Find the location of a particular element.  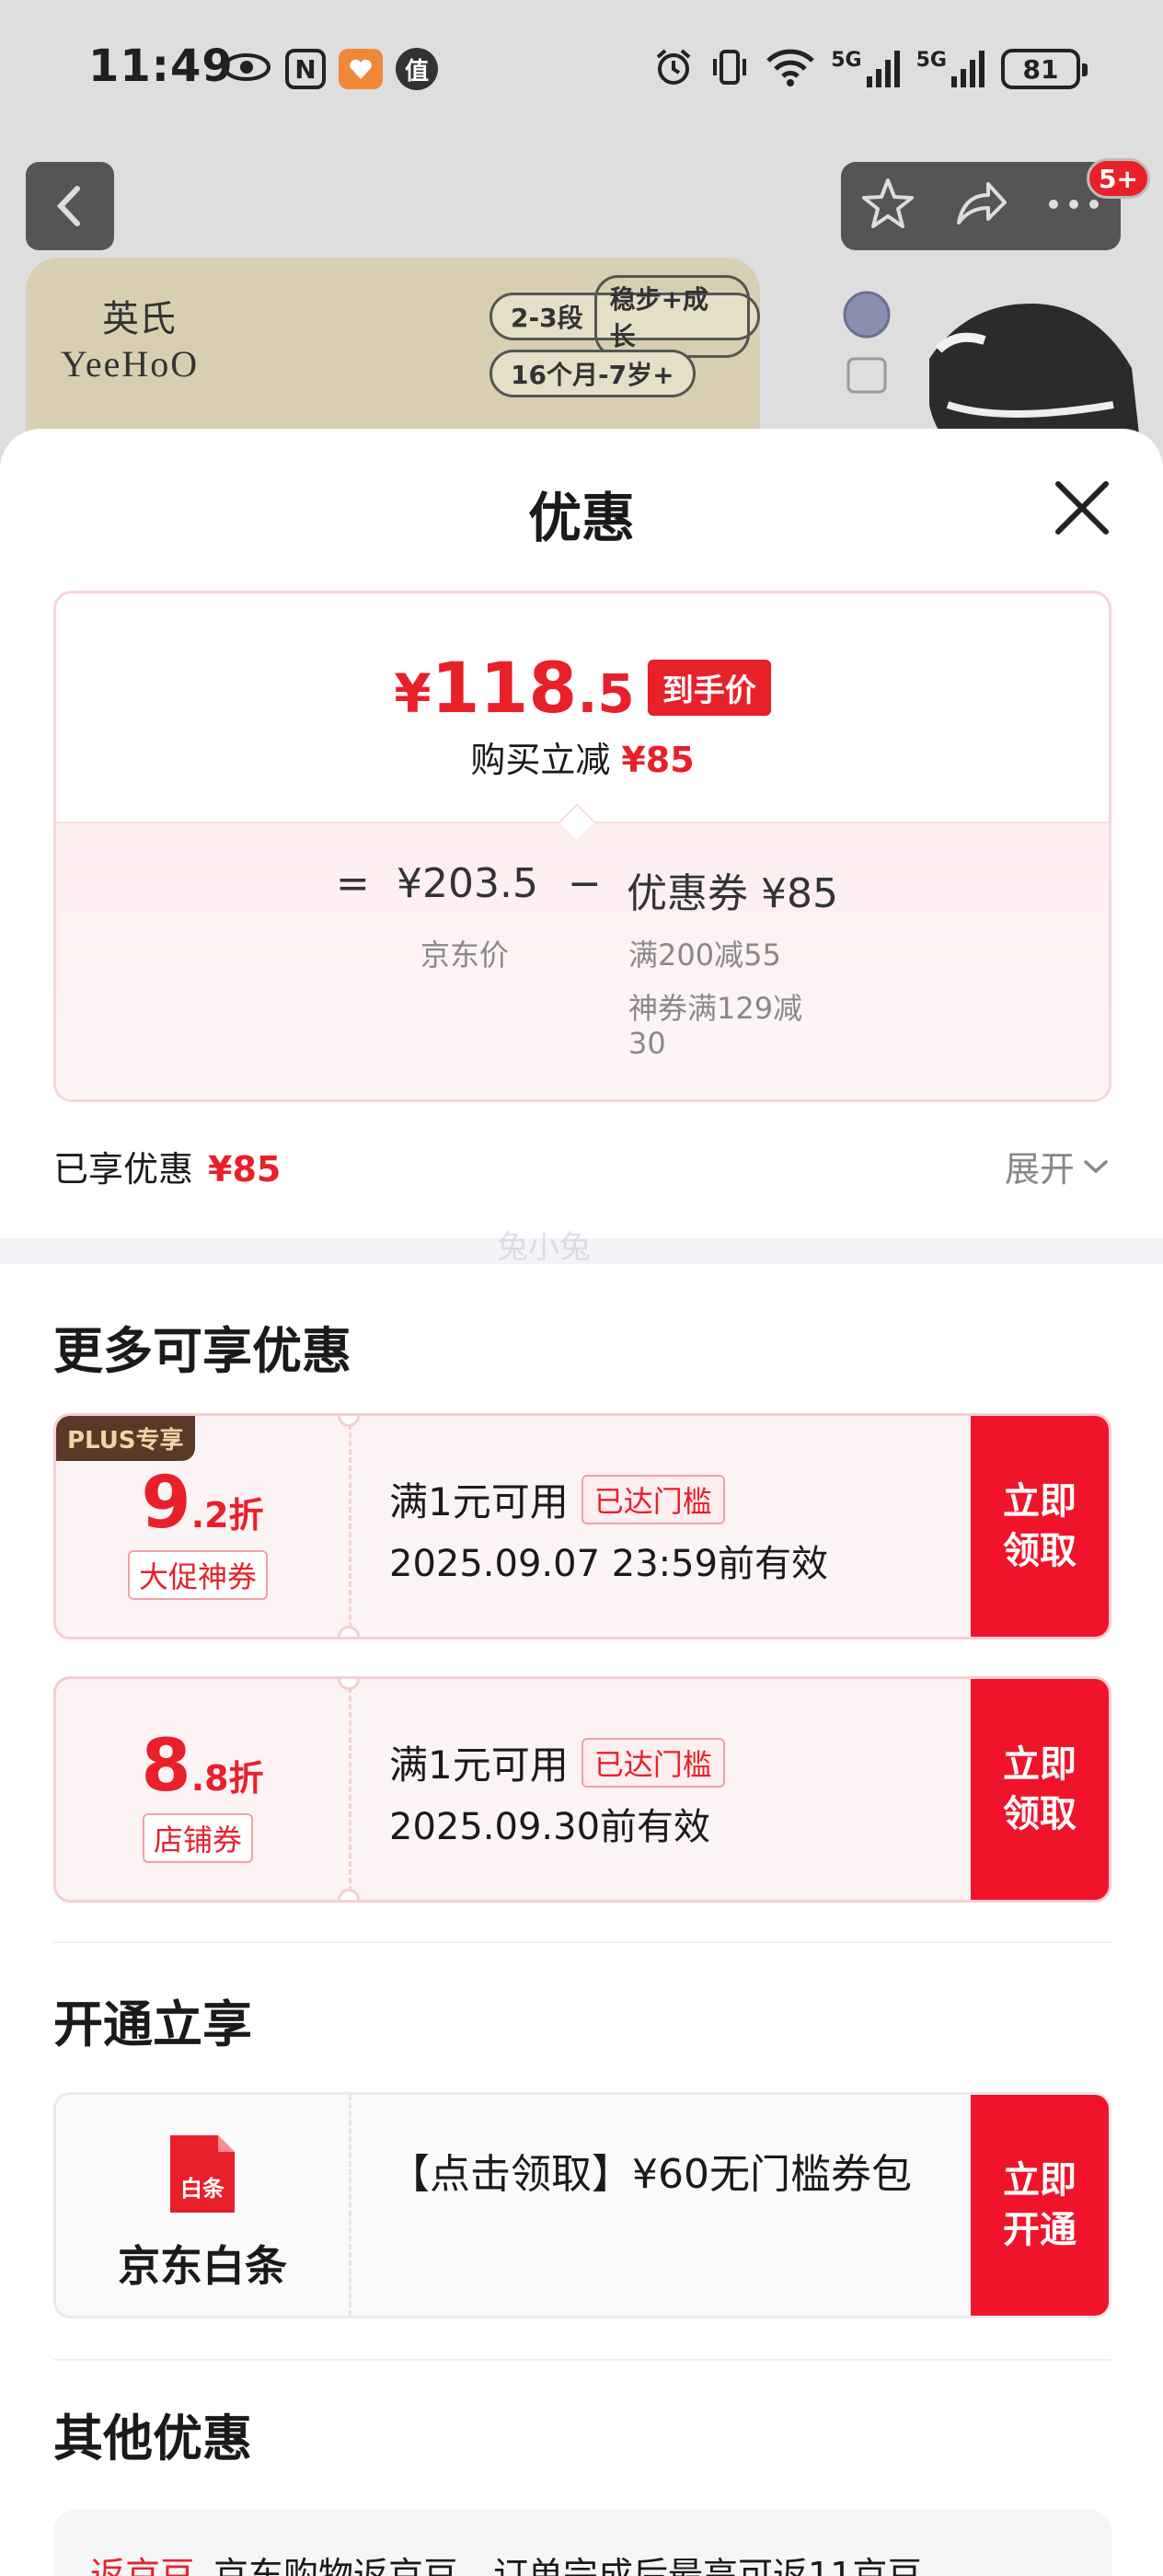

expand-button: 展开 is located at coordinates (1058, 1166).